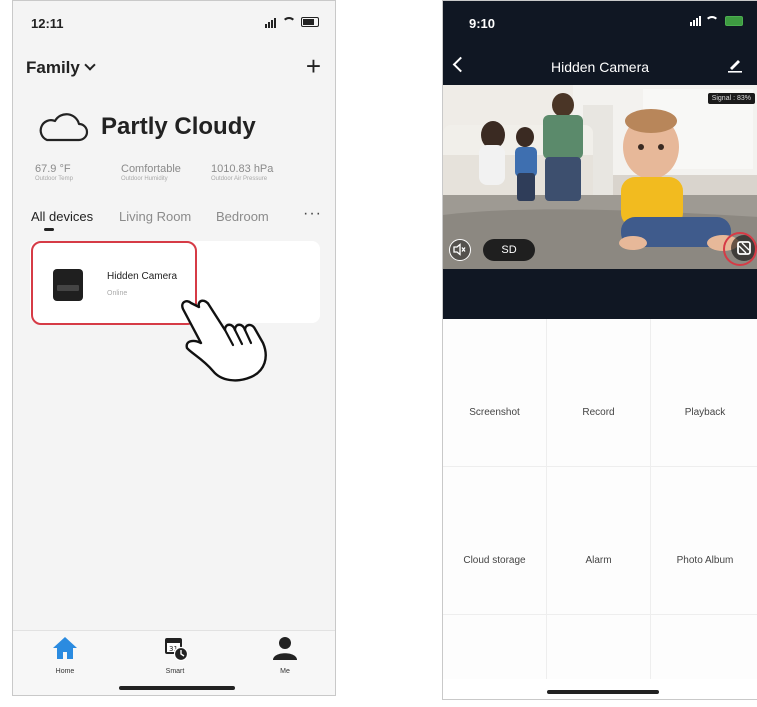  I want to click on stat-temp-value: 67.9 °F, so click(53, 169).